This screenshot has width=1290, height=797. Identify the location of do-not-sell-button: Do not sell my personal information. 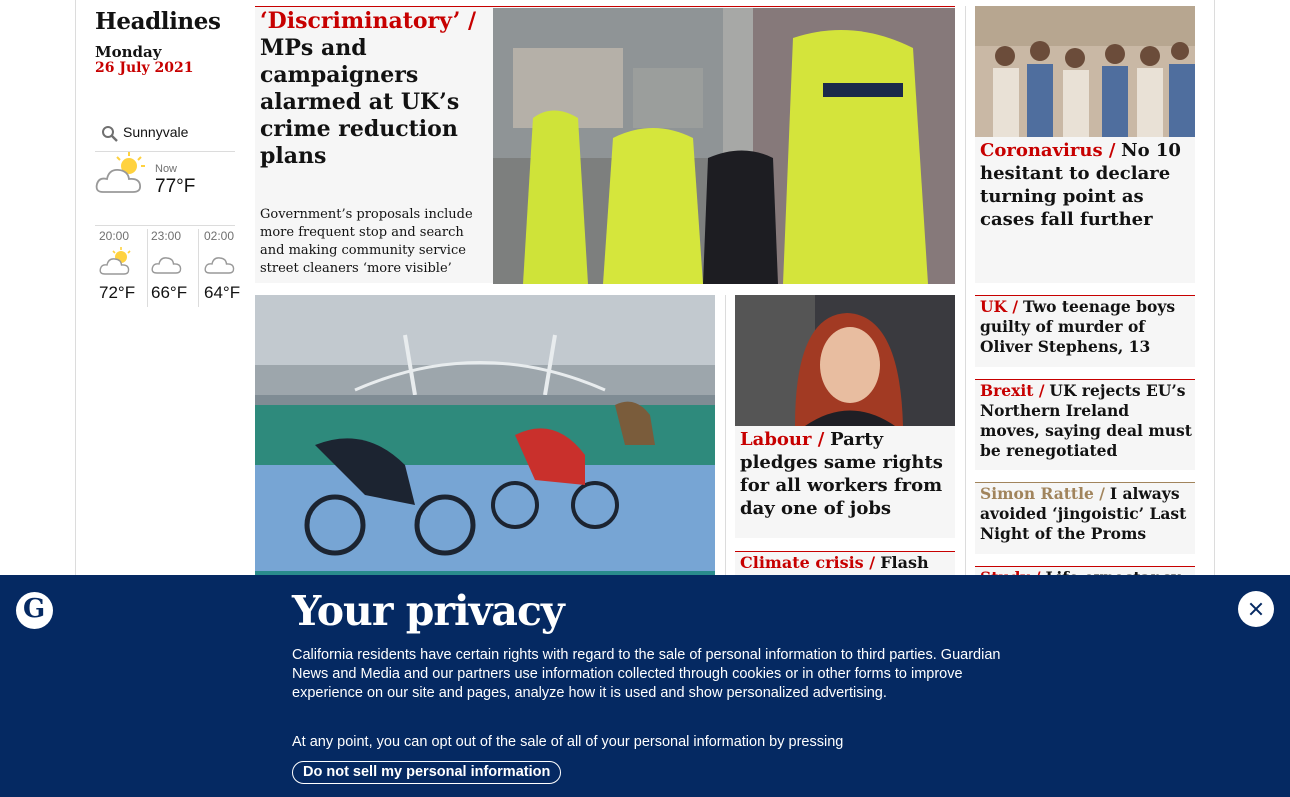
(427, 772).